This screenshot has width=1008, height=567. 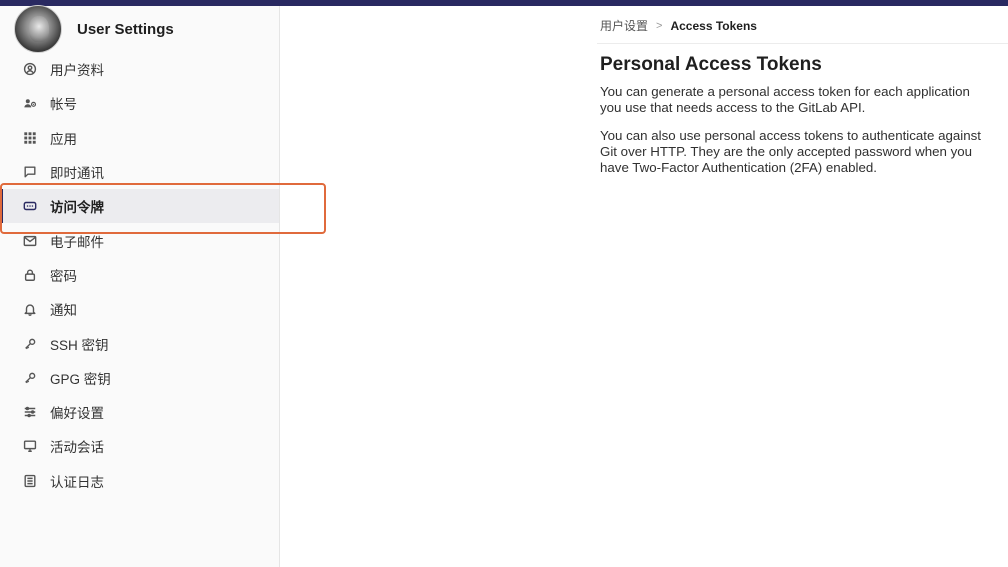 What do you see at coordinates (30, 103) in the screenshot?
I see `account-icon` at bounding box center [30, 103].